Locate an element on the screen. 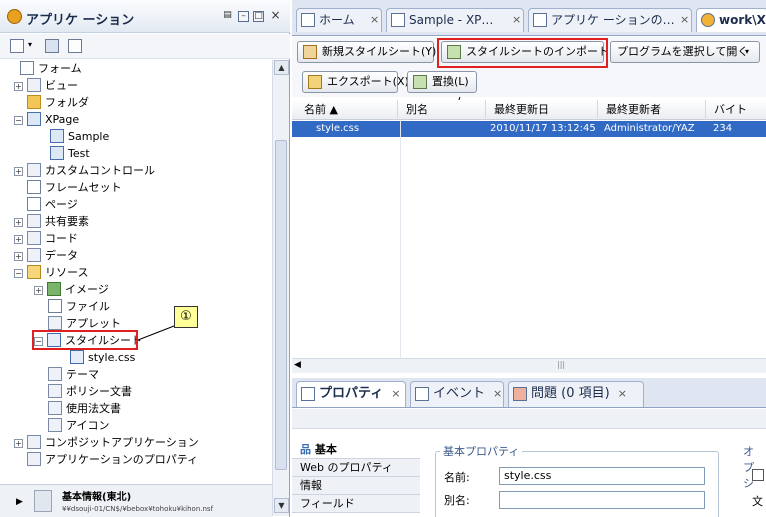 This screenshot has height=517, width=766. tree-item-label: データ is located at coordinates (61, 255).